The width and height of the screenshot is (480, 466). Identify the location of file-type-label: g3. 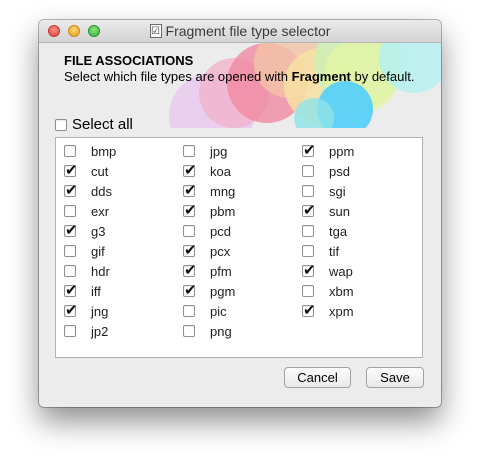
(98, 231).